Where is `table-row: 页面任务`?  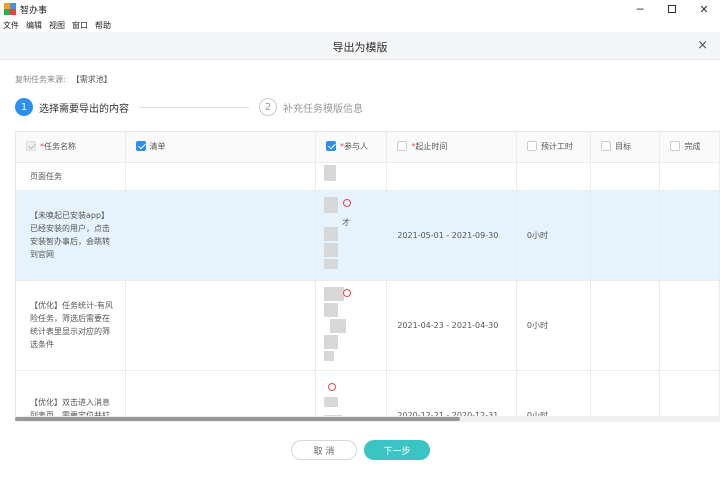 table-row: 页面任务 is located at coordinates (368, 176).